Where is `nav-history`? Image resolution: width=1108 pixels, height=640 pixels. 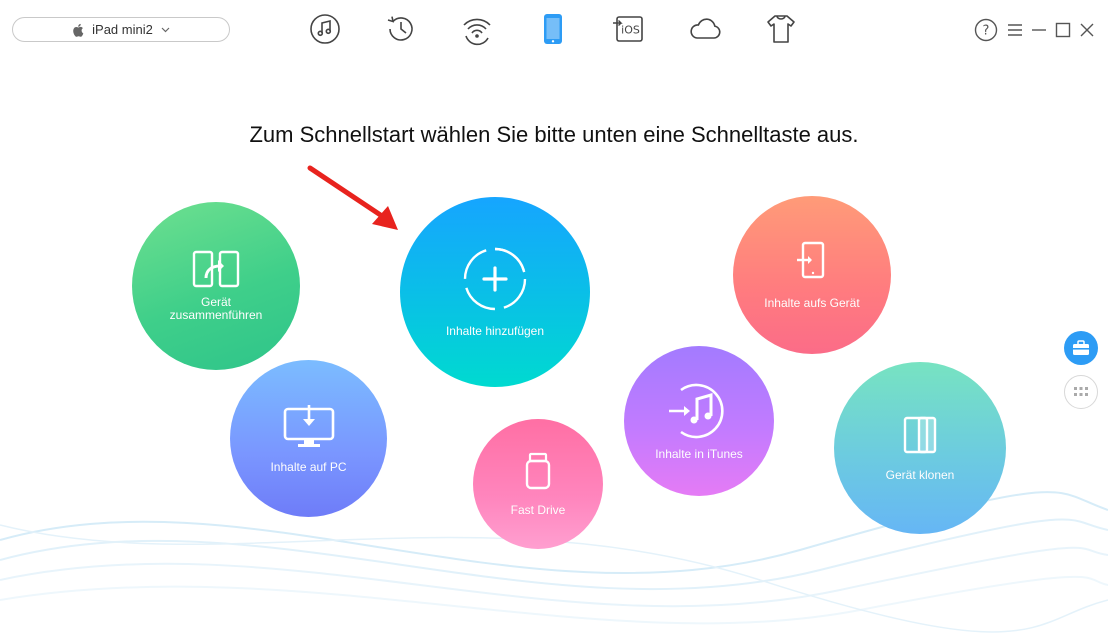 nav-history is located at coordinates (401, 29).